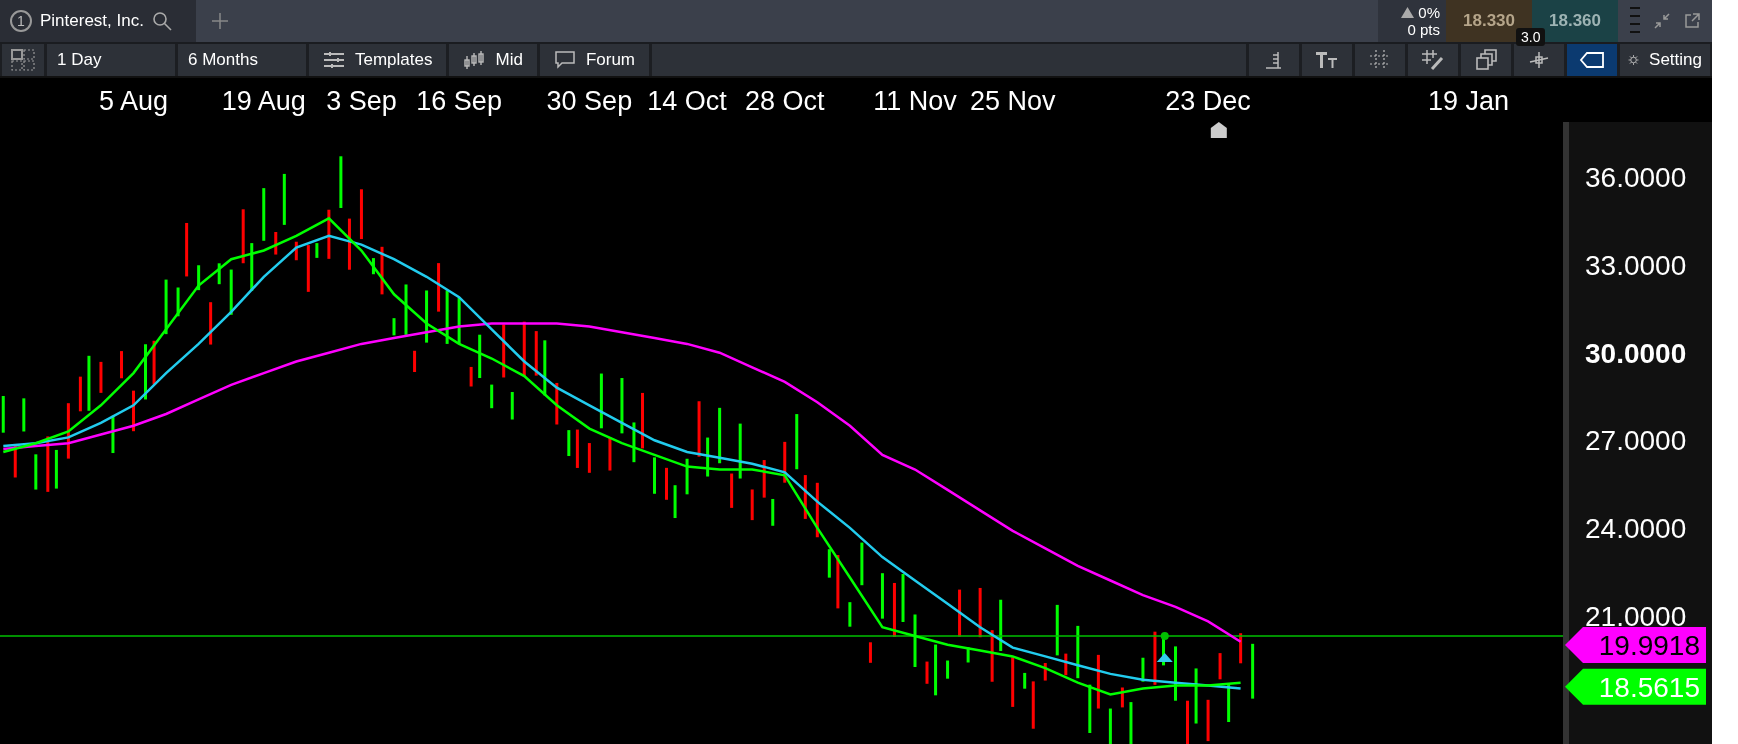 The height and width of the screenshot is (744, 1738). I want to click on crosshair-icon, so click(1539, 60).